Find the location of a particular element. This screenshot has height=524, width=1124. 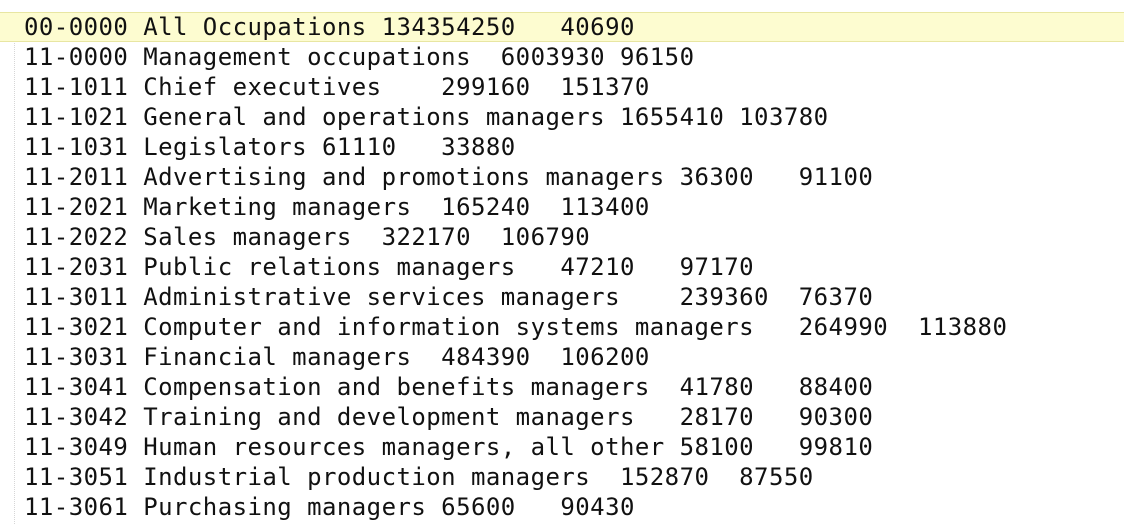

text-line: 11-3031 Financial managers 484390 106200 is located at coordinates (562, 357).